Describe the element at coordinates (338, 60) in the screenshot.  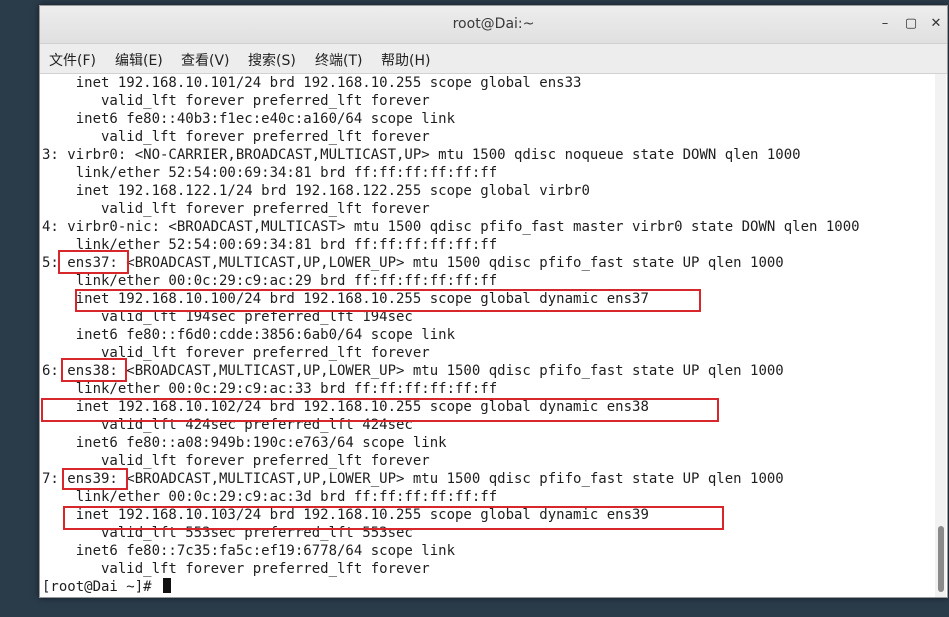
I see `menu-terminal: 终端(T)` at that location.